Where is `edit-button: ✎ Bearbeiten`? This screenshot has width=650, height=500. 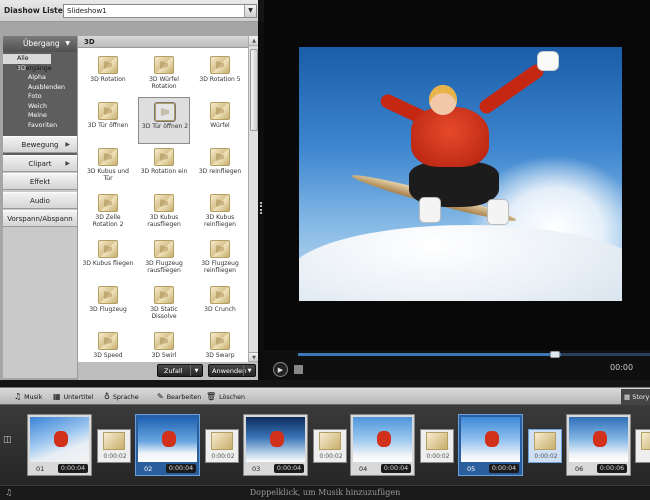
edit-button: ✎ Bearbeiten is located at coordinates (179, 397).